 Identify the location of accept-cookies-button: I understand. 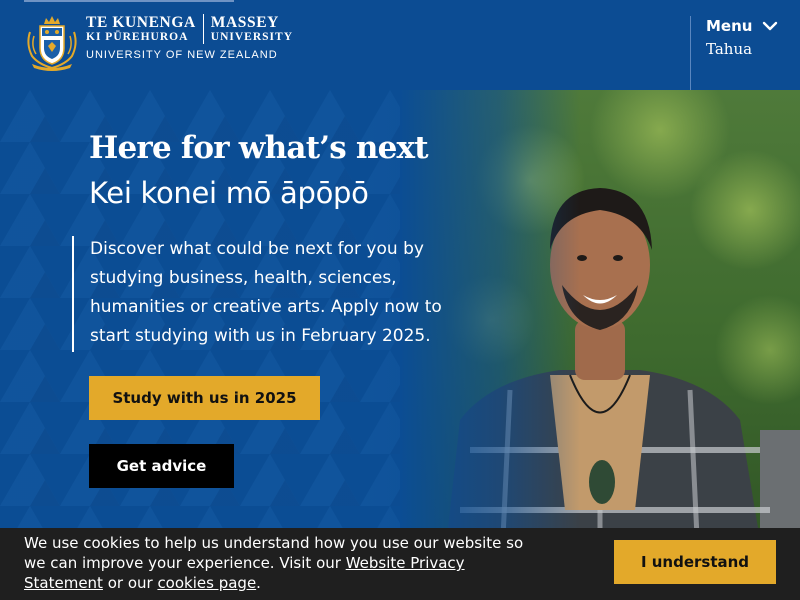
(695, 562).